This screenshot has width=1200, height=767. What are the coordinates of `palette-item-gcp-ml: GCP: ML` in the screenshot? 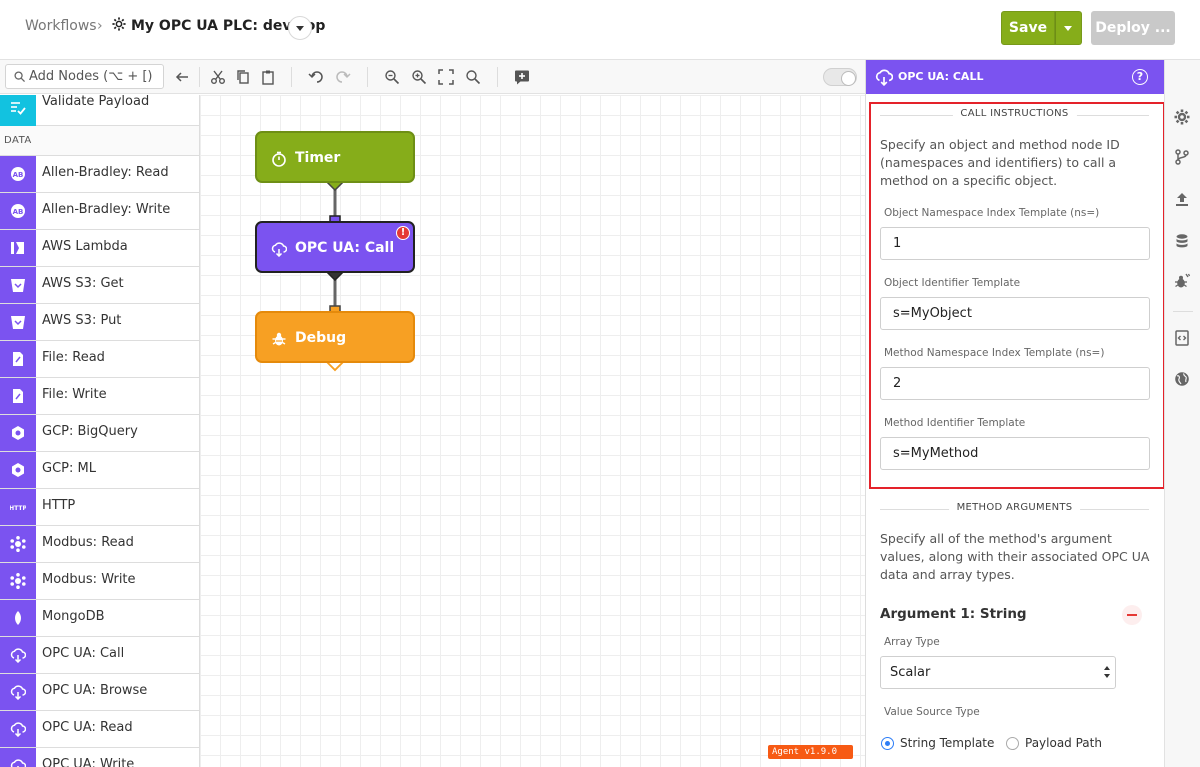 It's located at (99, 470).